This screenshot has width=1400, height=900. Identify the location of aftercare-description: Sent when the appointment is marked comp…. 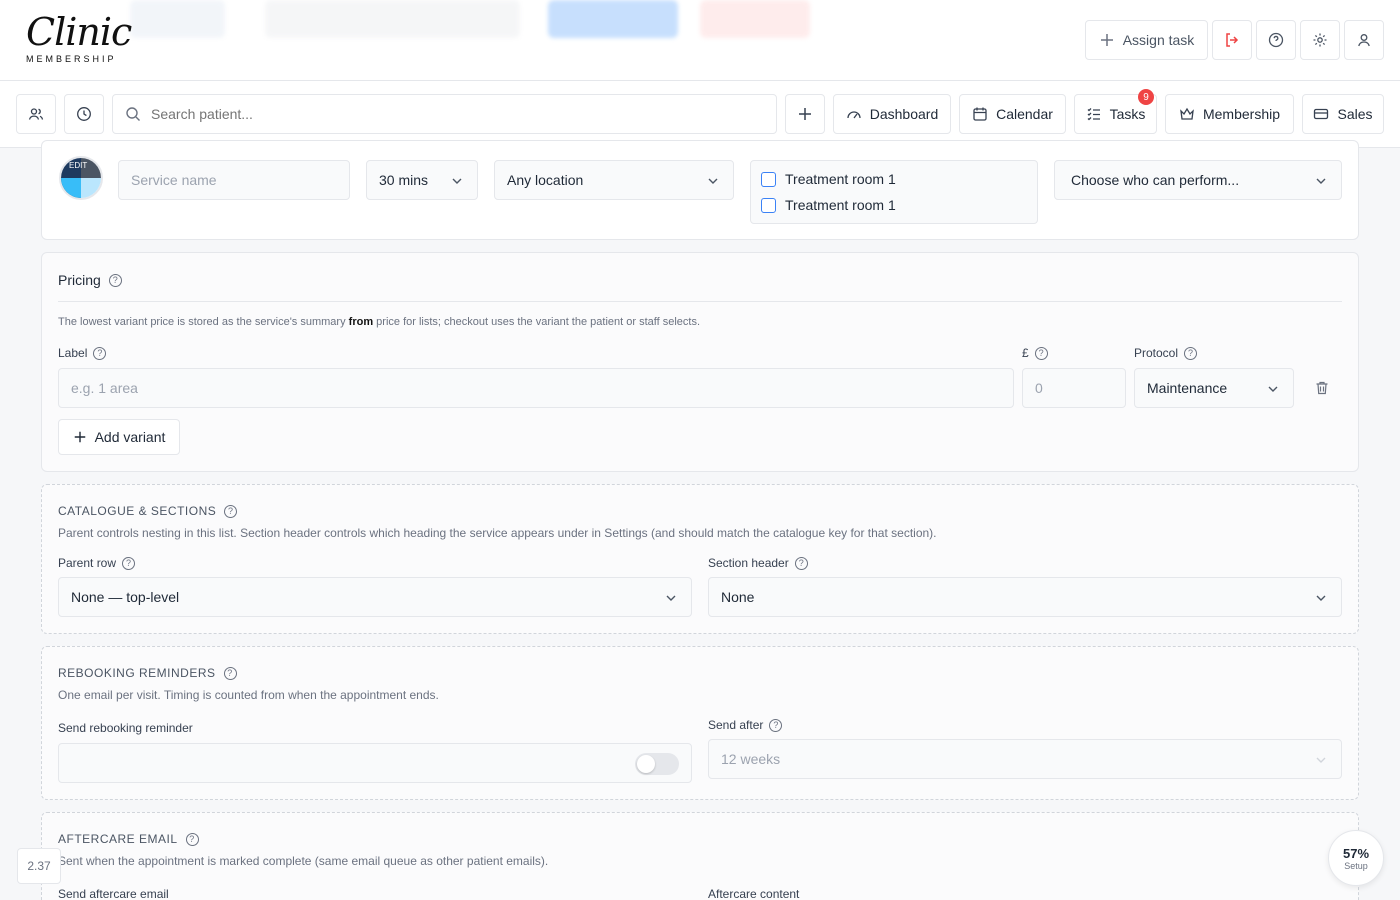
(303, 861).